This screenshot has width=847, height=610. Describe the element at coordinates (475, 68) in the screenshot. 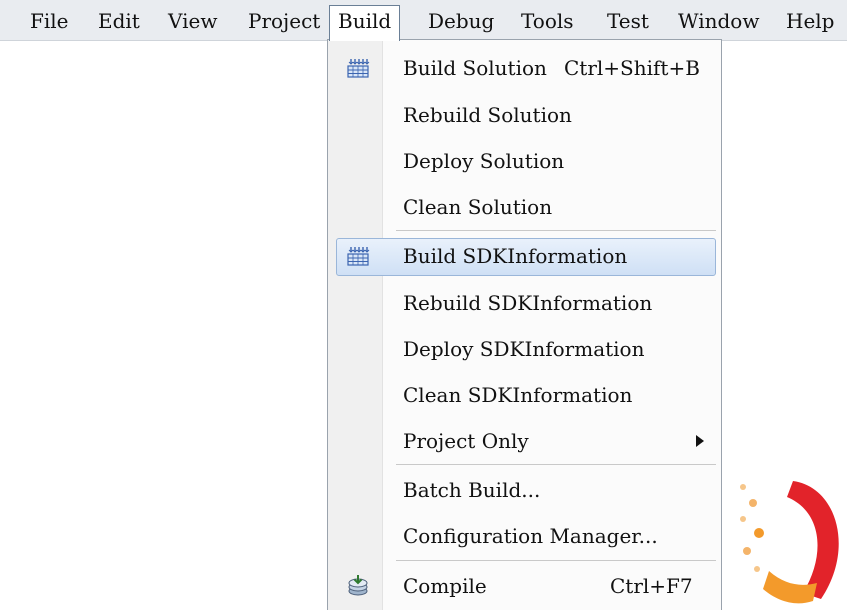

I see `menu-item-label: Build Solution` at that location.